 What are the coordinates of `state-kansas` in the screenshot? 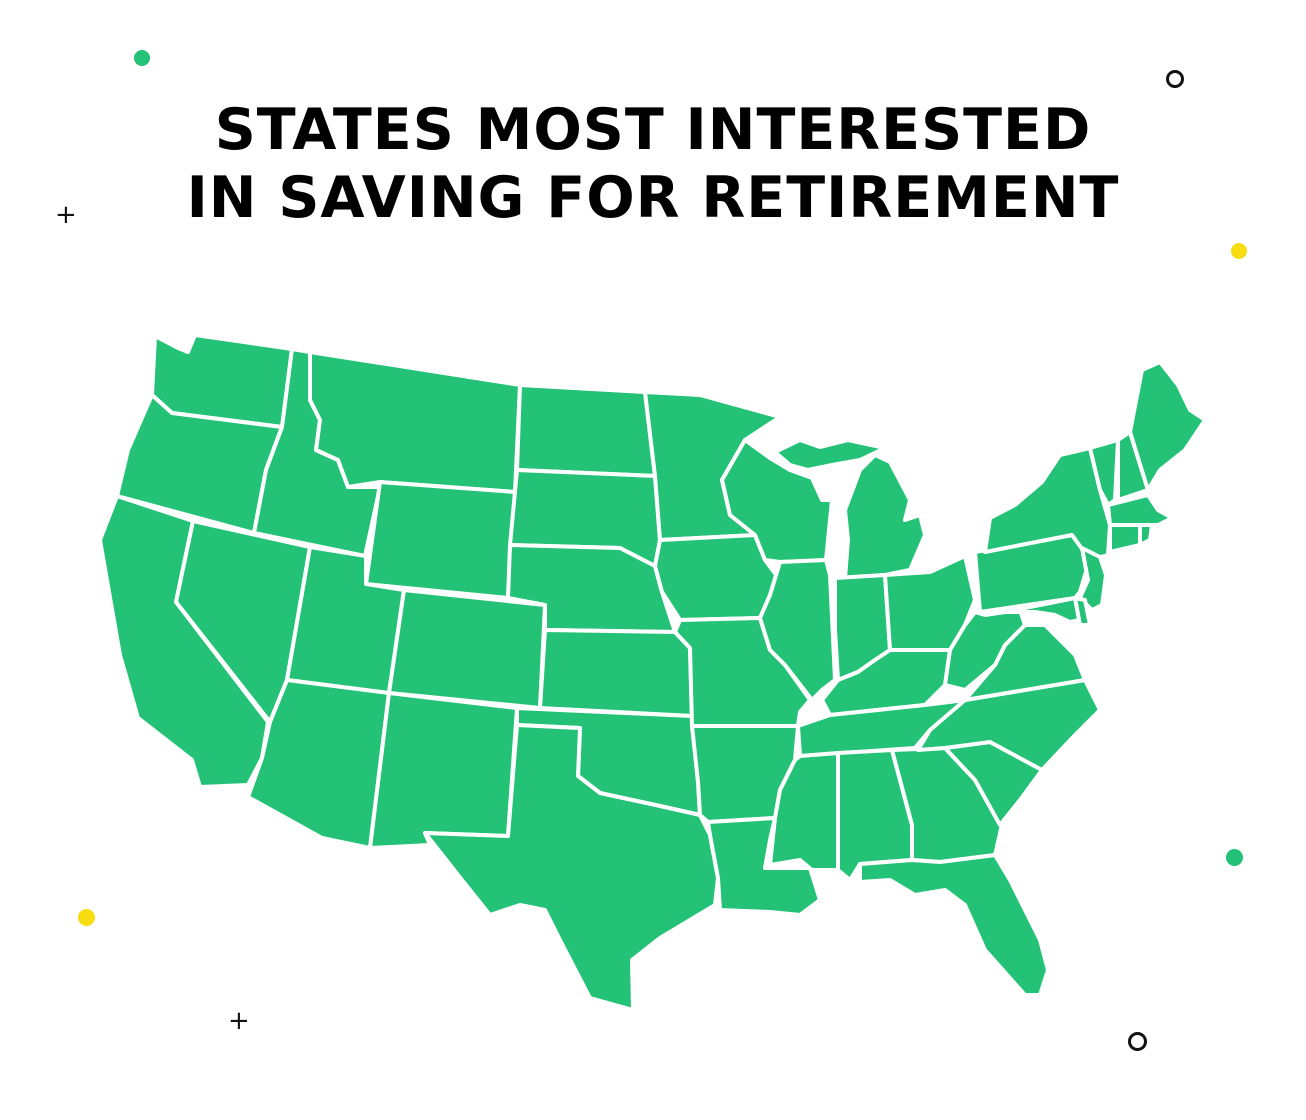 It's located at (616, 673).